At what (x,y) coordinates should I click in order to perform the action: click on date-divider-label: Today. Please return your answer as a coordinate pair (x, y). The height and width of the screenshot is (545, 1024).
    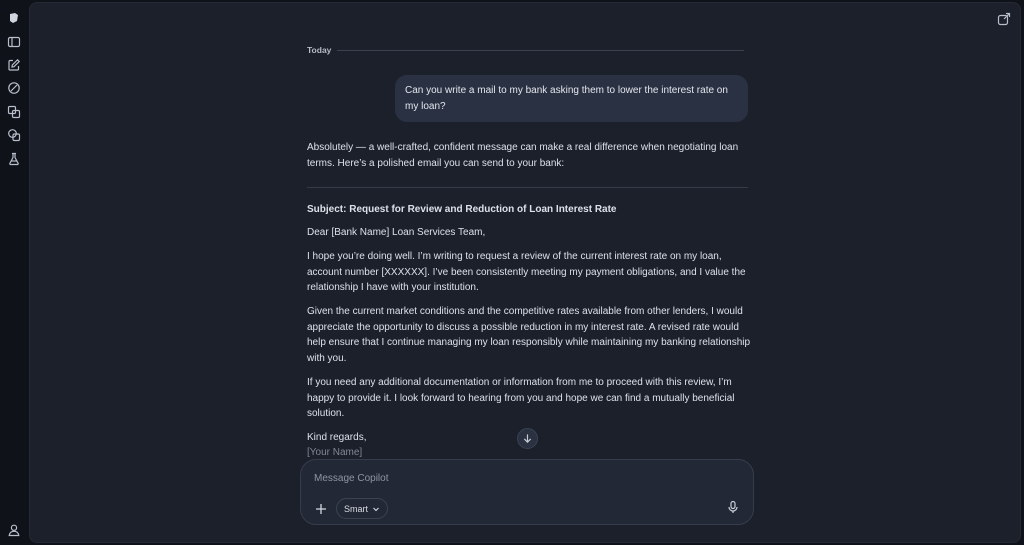
    Looking at the image, I should click on (319, 50).